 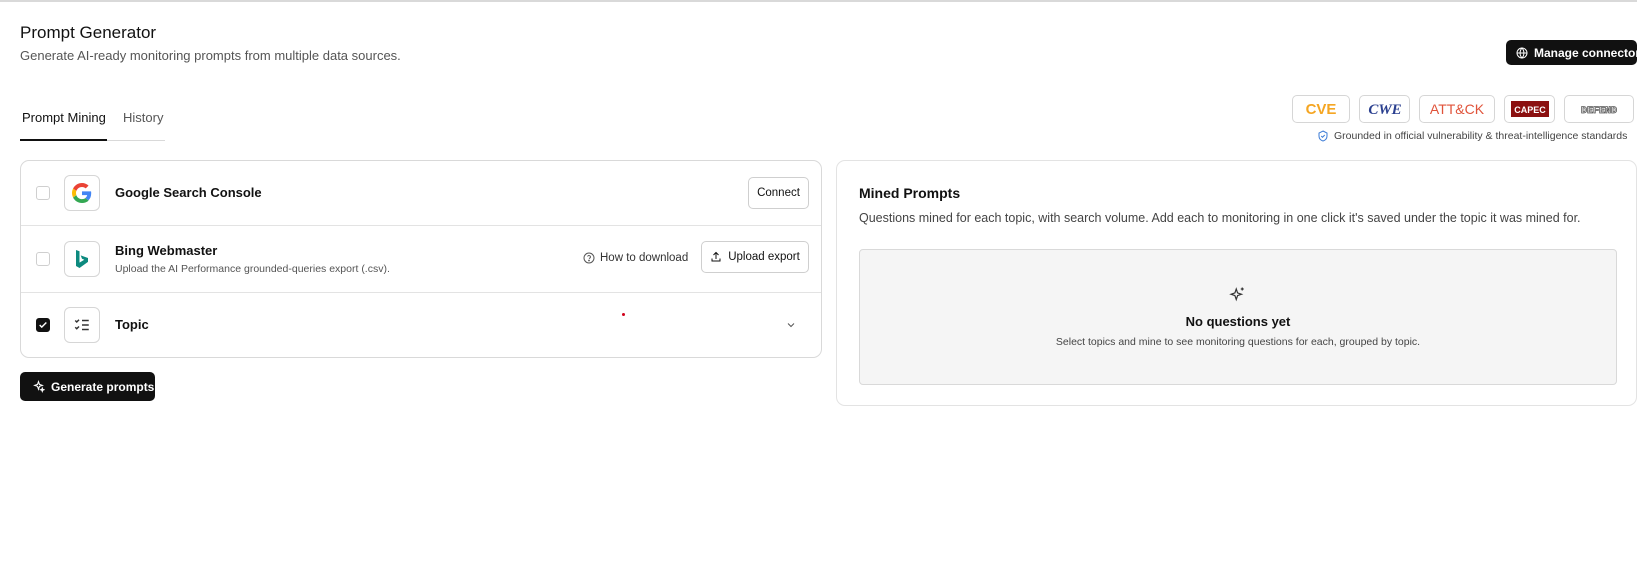 What do you see at coordinates (63, 140) in the screenshot?
I see `active-tab-indicator` at bounding box center [63, 140].